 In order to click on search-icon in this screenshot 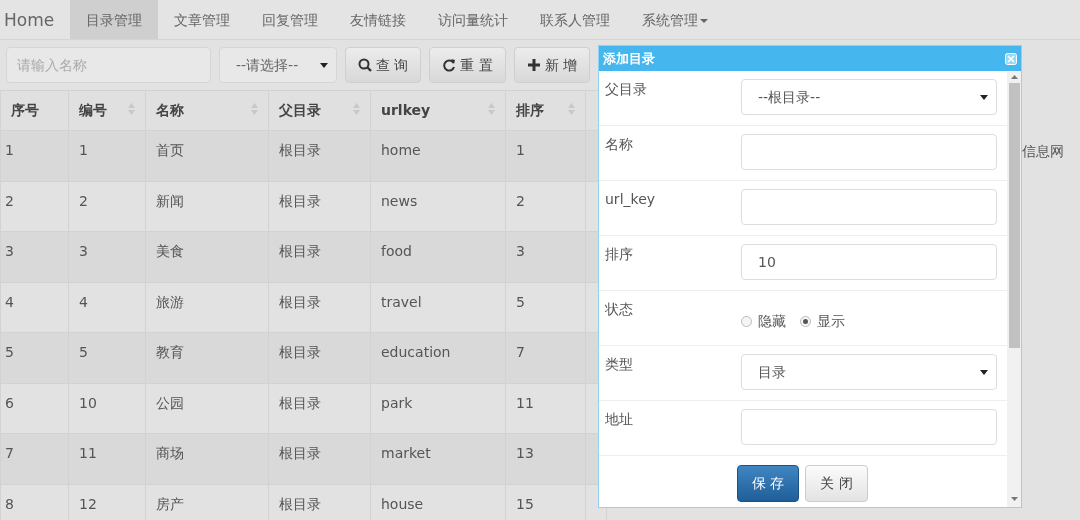, I will do `click(365, 65)`.